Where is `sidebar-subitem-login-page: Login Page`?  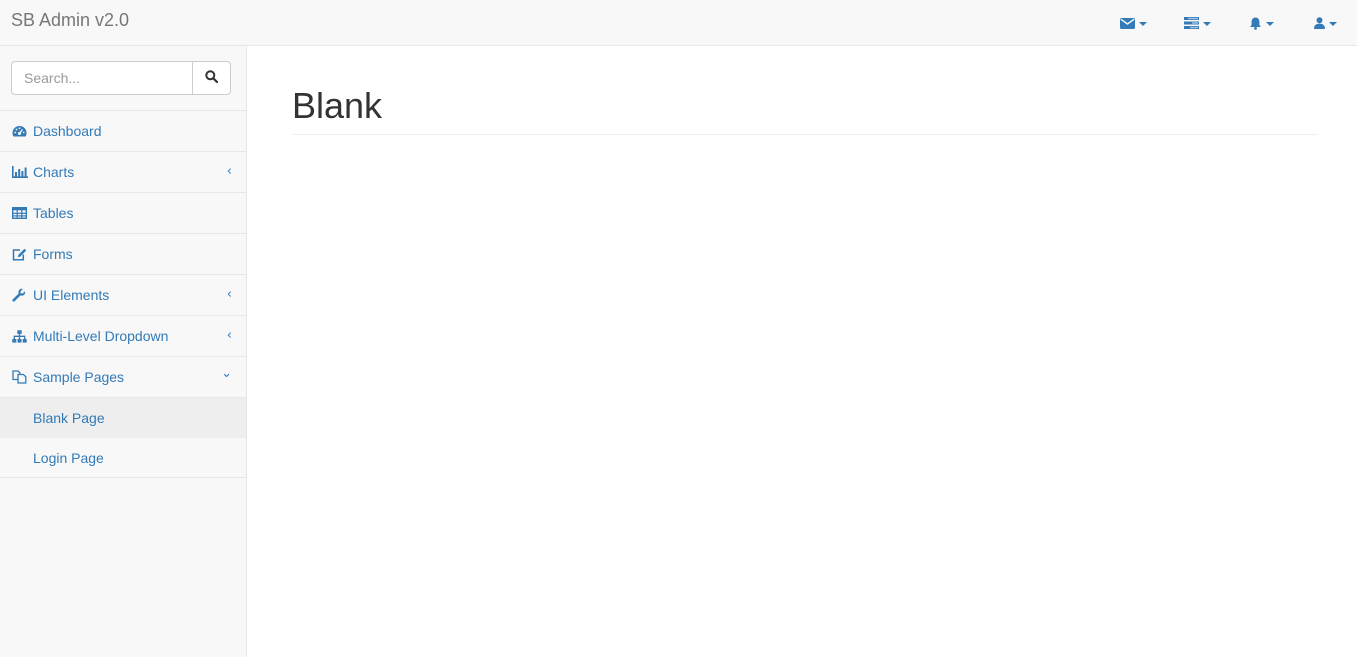
sidebar-subitem-login-page: Login Page is located at coordinates (123, 458).